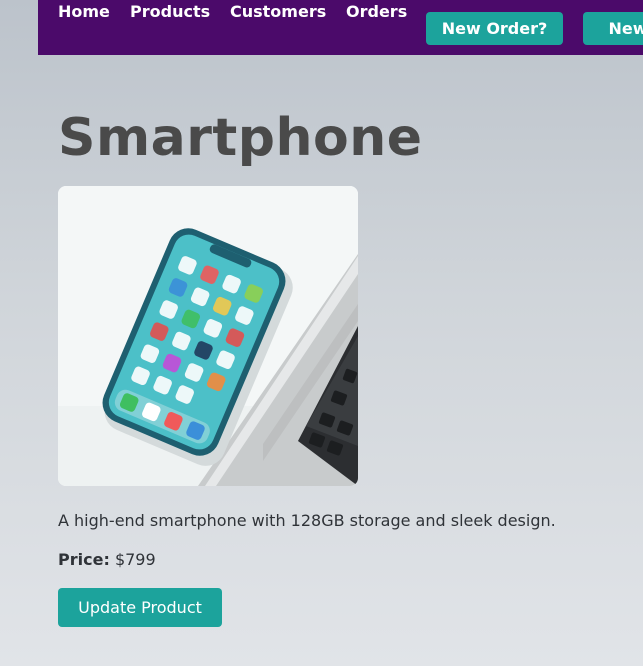 The width and height of the screenshot is (643, 666). Describe the element at coordinates (240, 138) in the screenshot. I see `product-title: Smartphone` at that location.